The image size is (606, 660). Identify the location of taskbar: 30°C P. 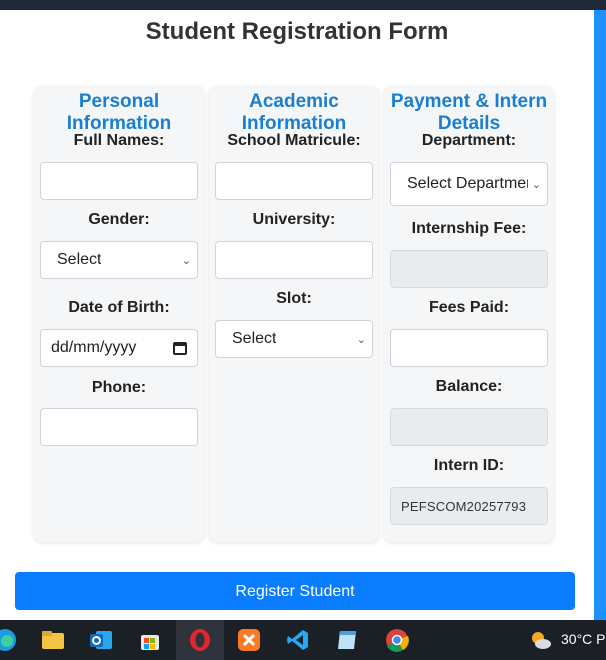
(303, 640).